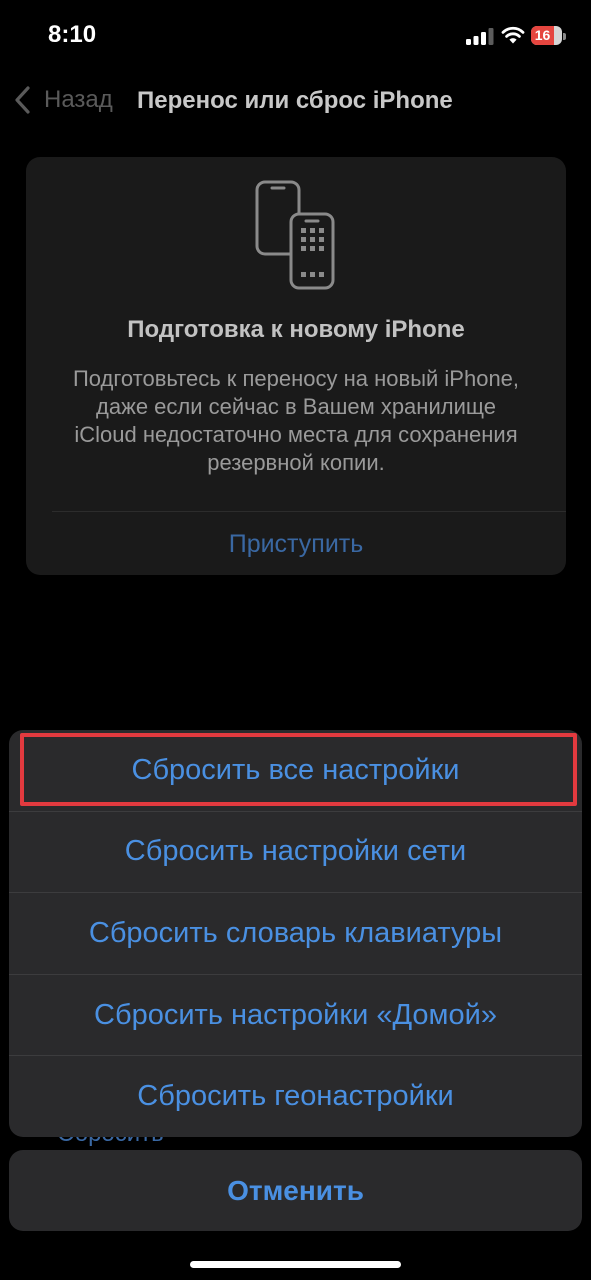 The width and height of the screenshot is (591, 1280). I want to click on wifi-icon, so click(513, 35).